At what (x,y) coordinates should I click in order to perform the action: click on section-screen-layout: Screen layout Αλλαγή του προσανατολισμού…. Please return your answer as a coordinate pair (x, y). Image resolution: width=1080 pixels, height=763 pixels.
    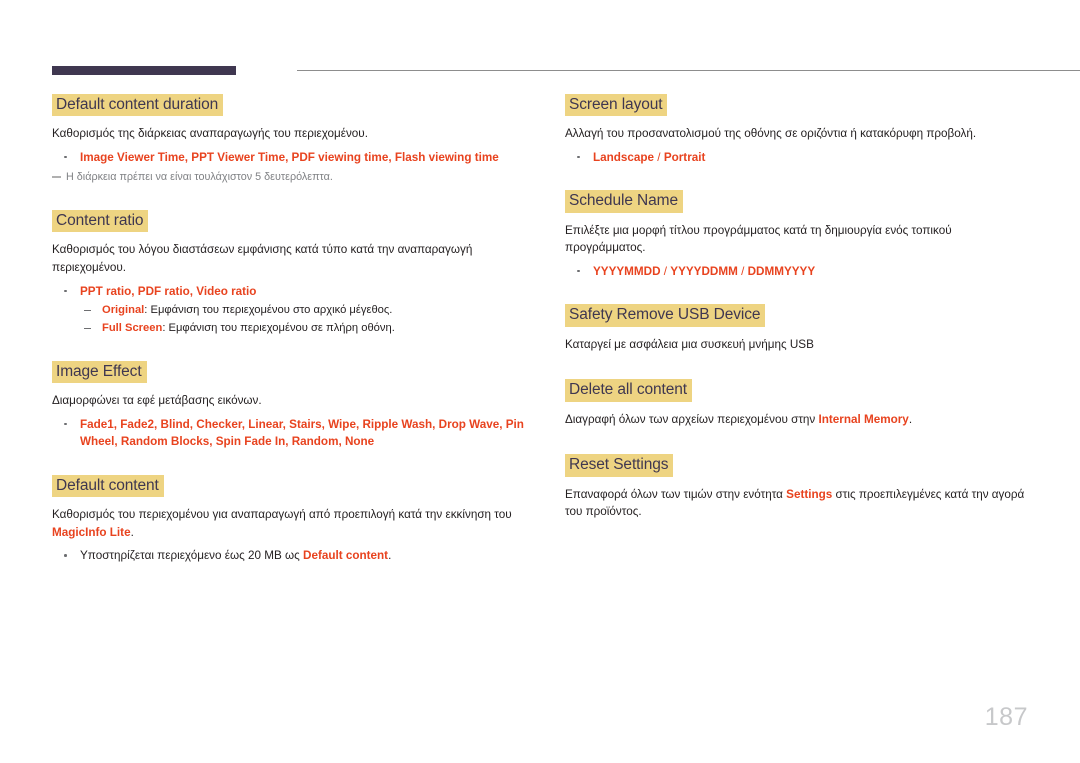
    Looking at the image, I should click on (797, 130).